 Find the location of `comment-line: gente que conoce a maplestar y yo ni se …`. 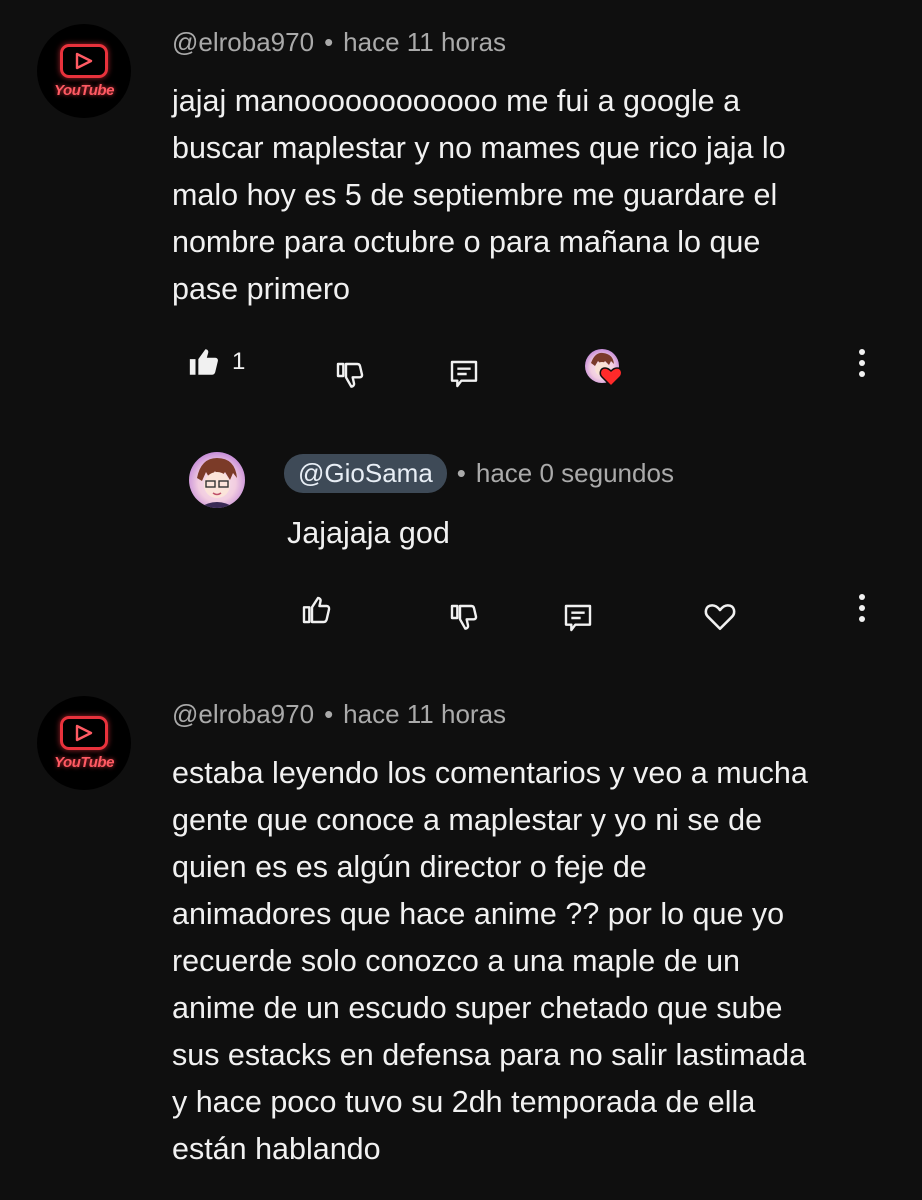

comment-line: gente que conoce a maplestar y yo ni se … is located at coordinates (467, 820).